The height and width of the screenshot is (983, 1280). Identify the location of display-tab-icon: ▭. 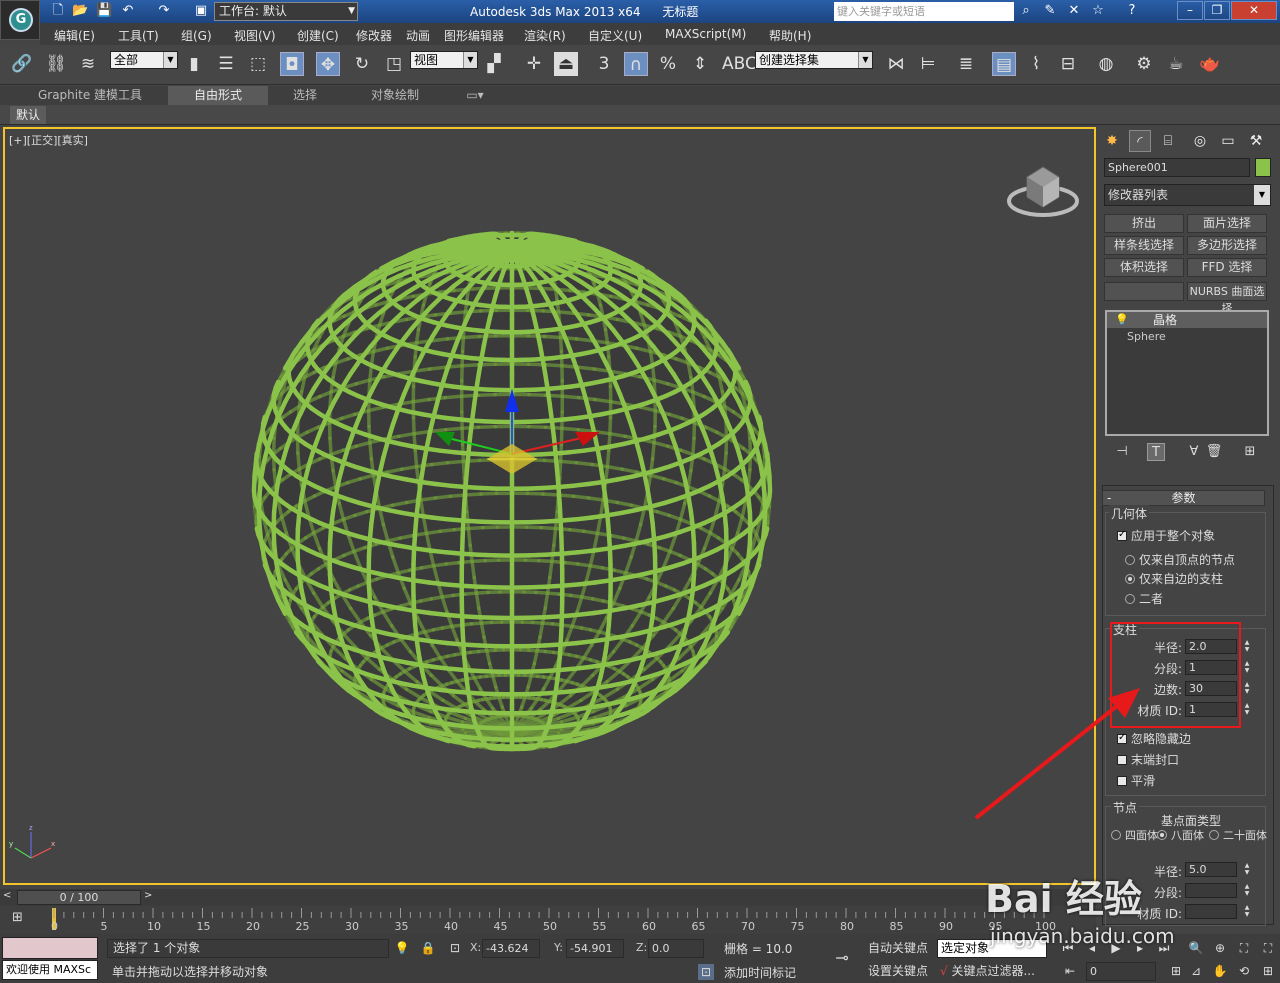
(1228, 141).